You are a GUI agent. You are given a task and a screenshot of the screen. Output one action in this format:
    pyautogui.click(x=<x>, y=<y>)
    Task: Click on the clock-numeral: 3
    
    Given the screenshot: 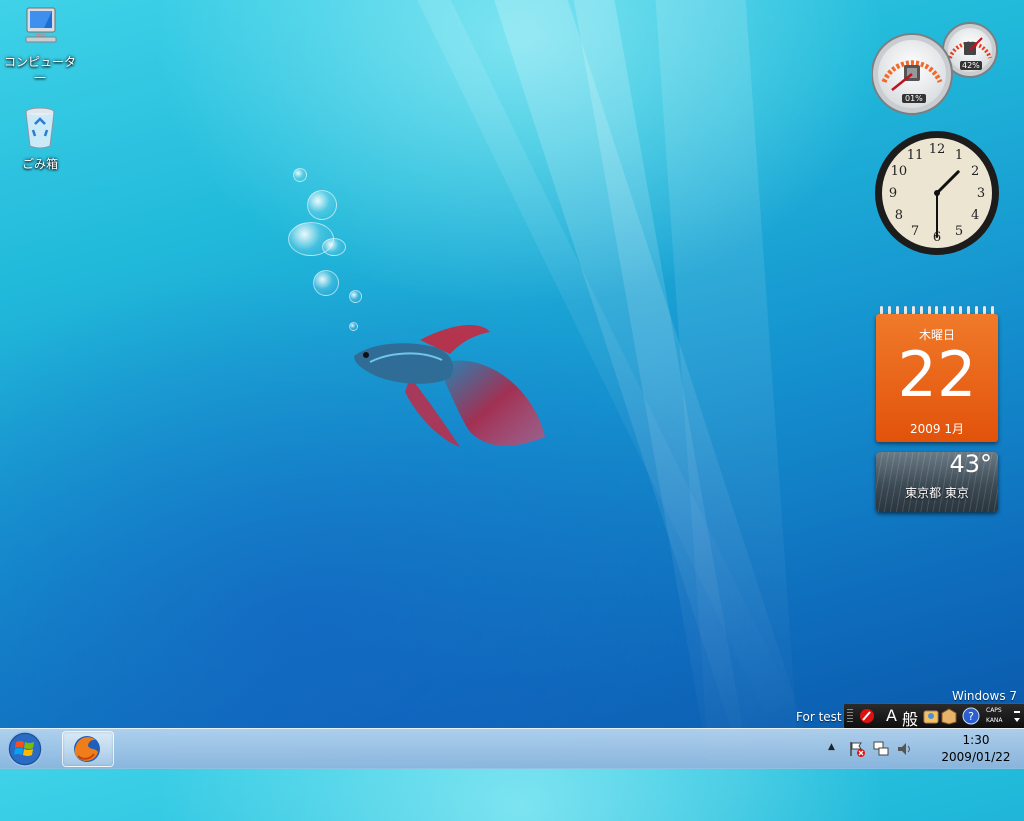 What is the action you would take?
    pyautogui.click(x=981, y=193)
    